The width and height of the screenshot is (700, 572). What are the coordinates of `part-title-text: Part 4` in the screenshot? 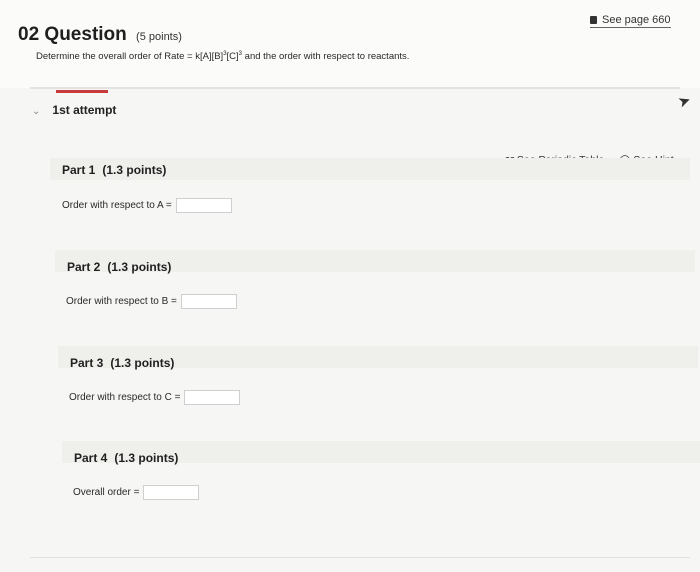 It's located at (91, 458).